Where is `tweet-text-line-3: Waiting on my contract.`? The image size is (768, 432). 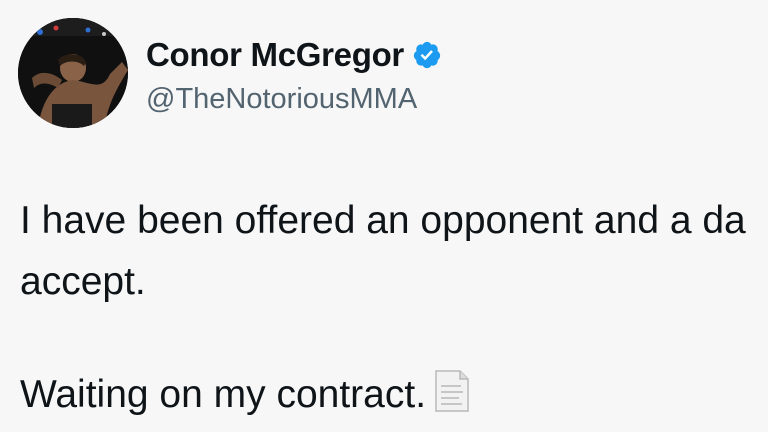
tweet-text-line-3: Waiting on my contract. is located at coordinates (394, 394).